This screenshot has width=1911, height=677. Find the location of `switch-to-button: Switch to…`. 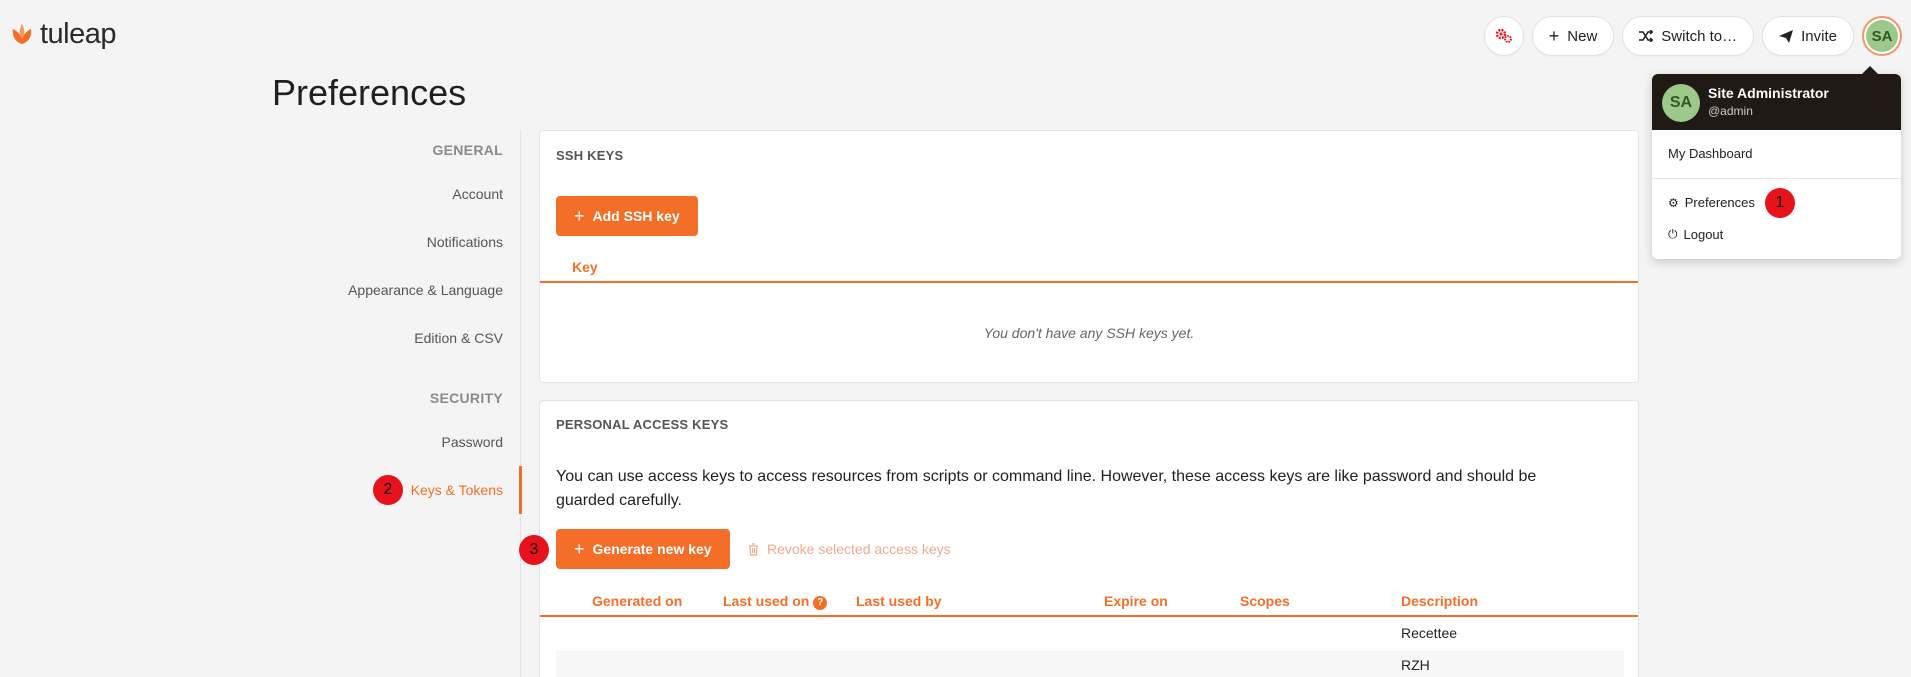

switch-to-button: Switch to… is located at coordinates (1688, 36).